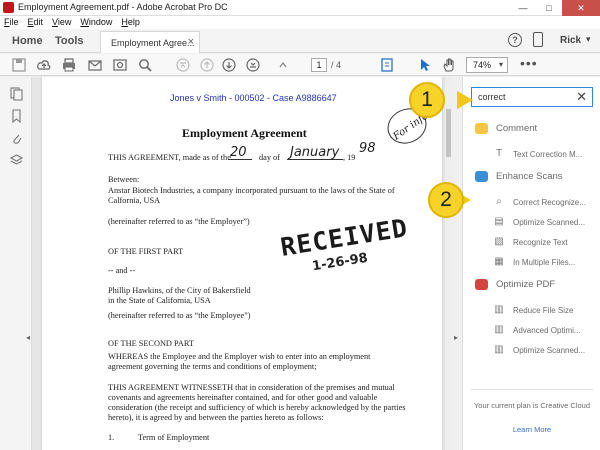 This screenshot has height=450, width=600. Describe the element at coordinates (96, 22) in the screenshot. I see `menu-window: Window` at that location.